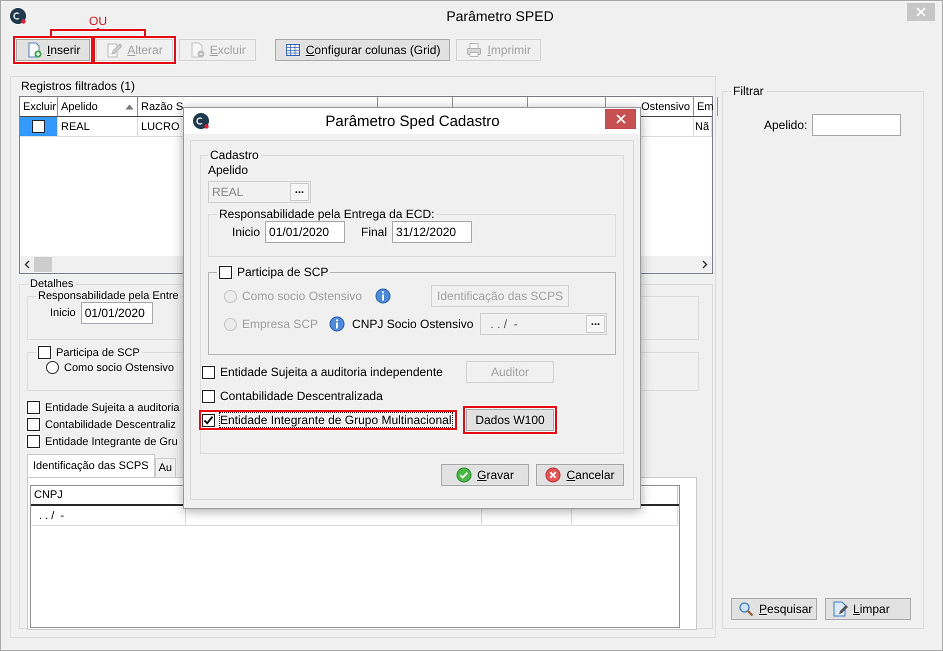 The height and width of the screenshot is (651, 943). What do you see at coordinates (857, 125) in the screenshot?
I see `text-field` at bounding box center [857, 125].